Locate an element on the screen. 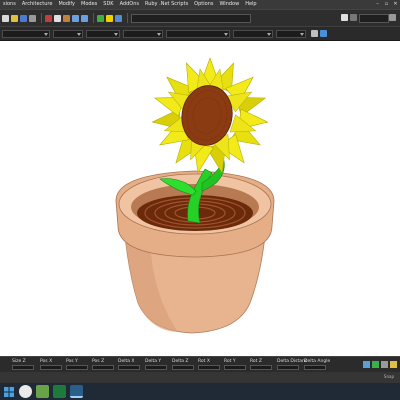  app-icon-cad is located at coordinates (76, 391).